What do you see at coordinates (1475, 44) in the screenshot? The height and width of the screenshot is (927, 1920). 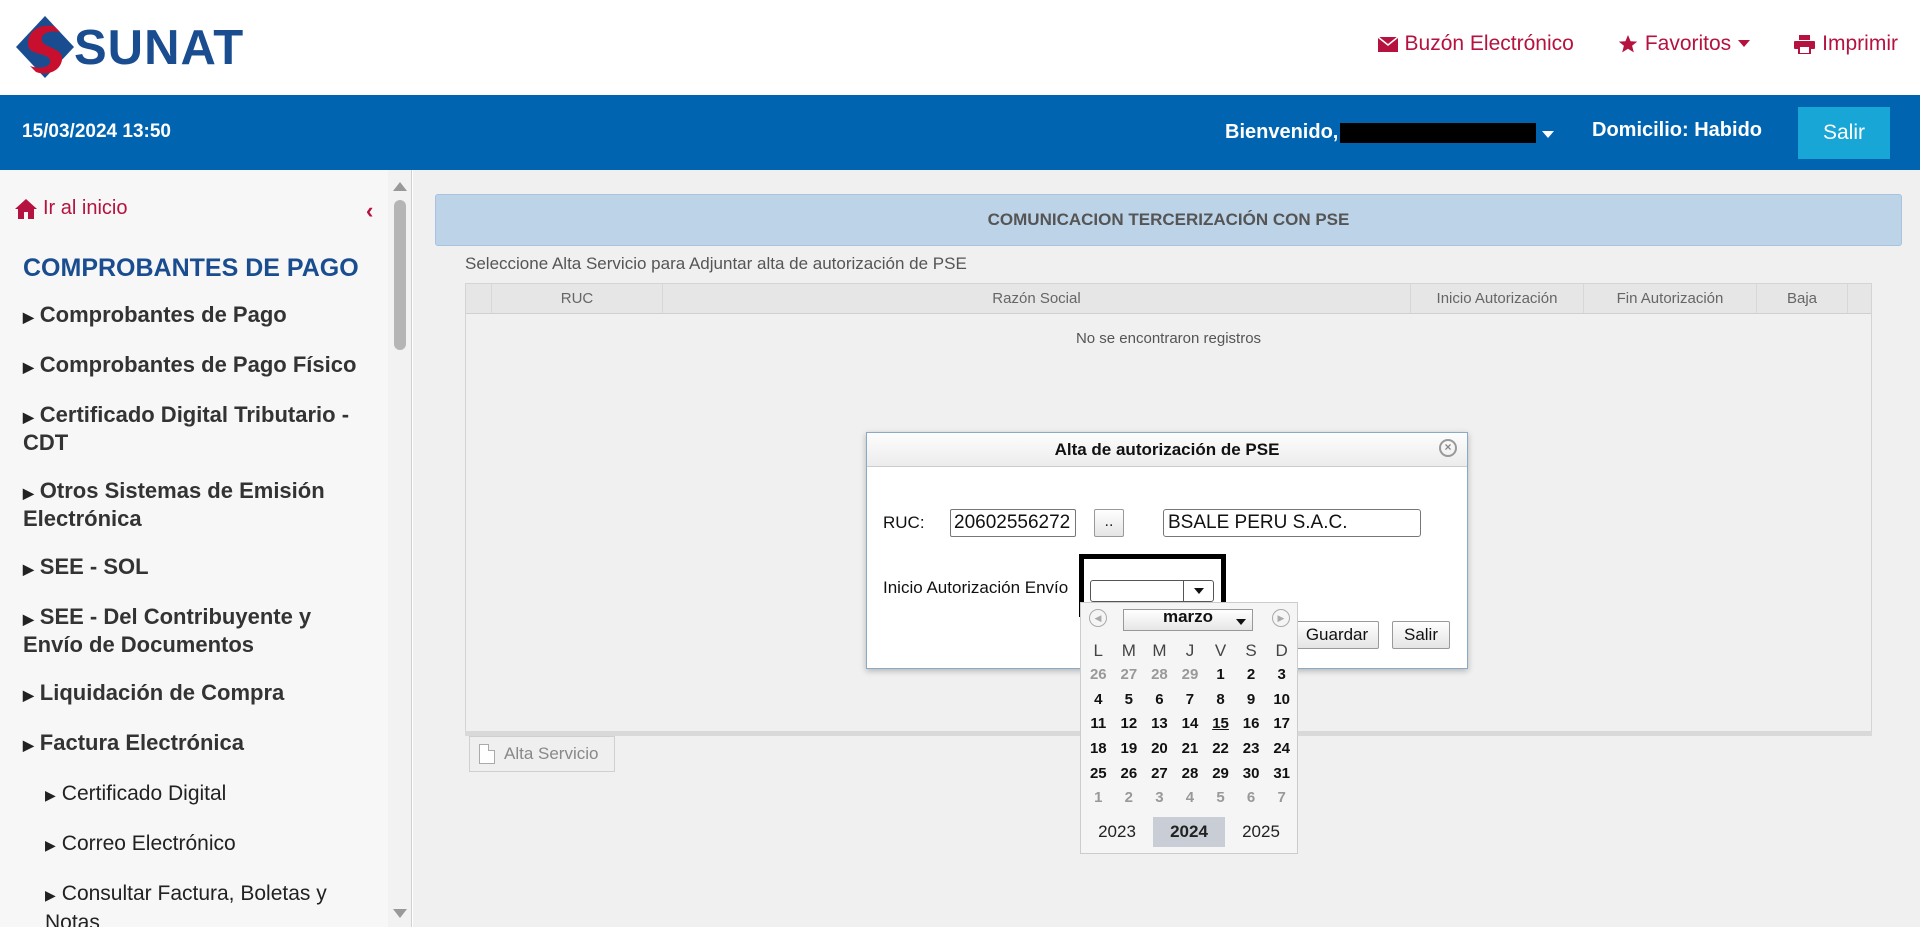 I see `buzon-electronico-link: Buzón Electrónico` at bounding box center [1475, 44].